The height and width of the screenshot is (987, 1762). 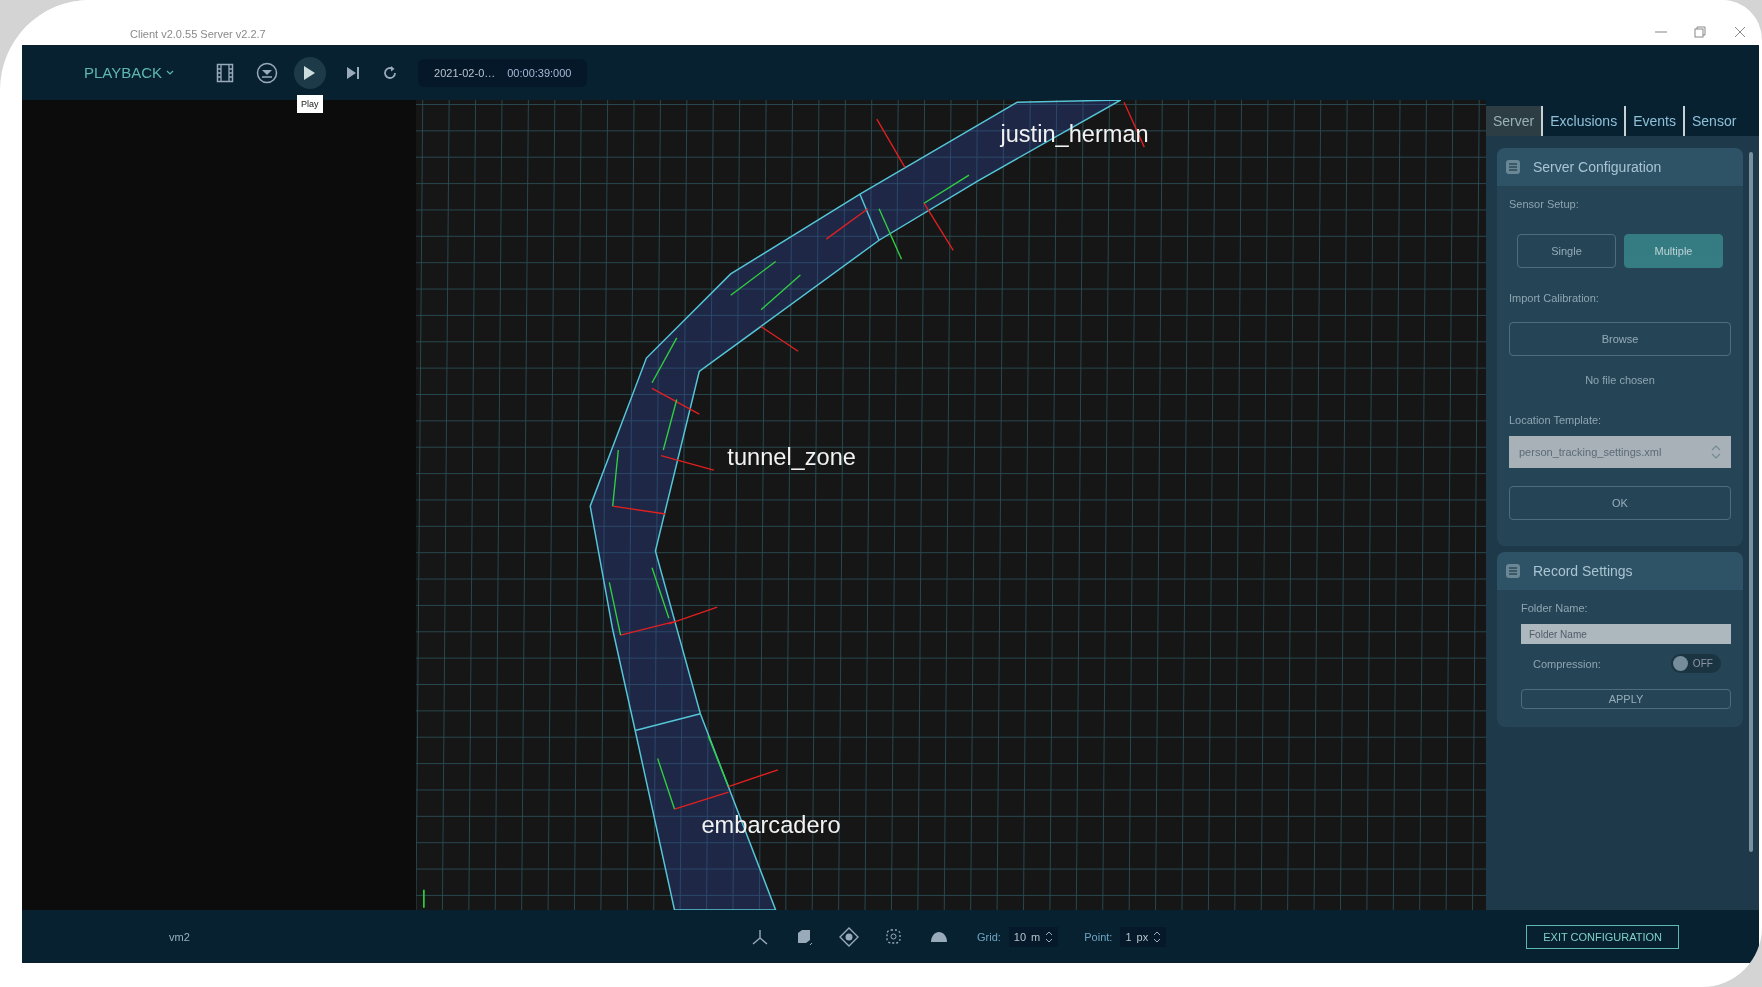 I want to click on grid-label: Grid:, so click(x=989, y=936).